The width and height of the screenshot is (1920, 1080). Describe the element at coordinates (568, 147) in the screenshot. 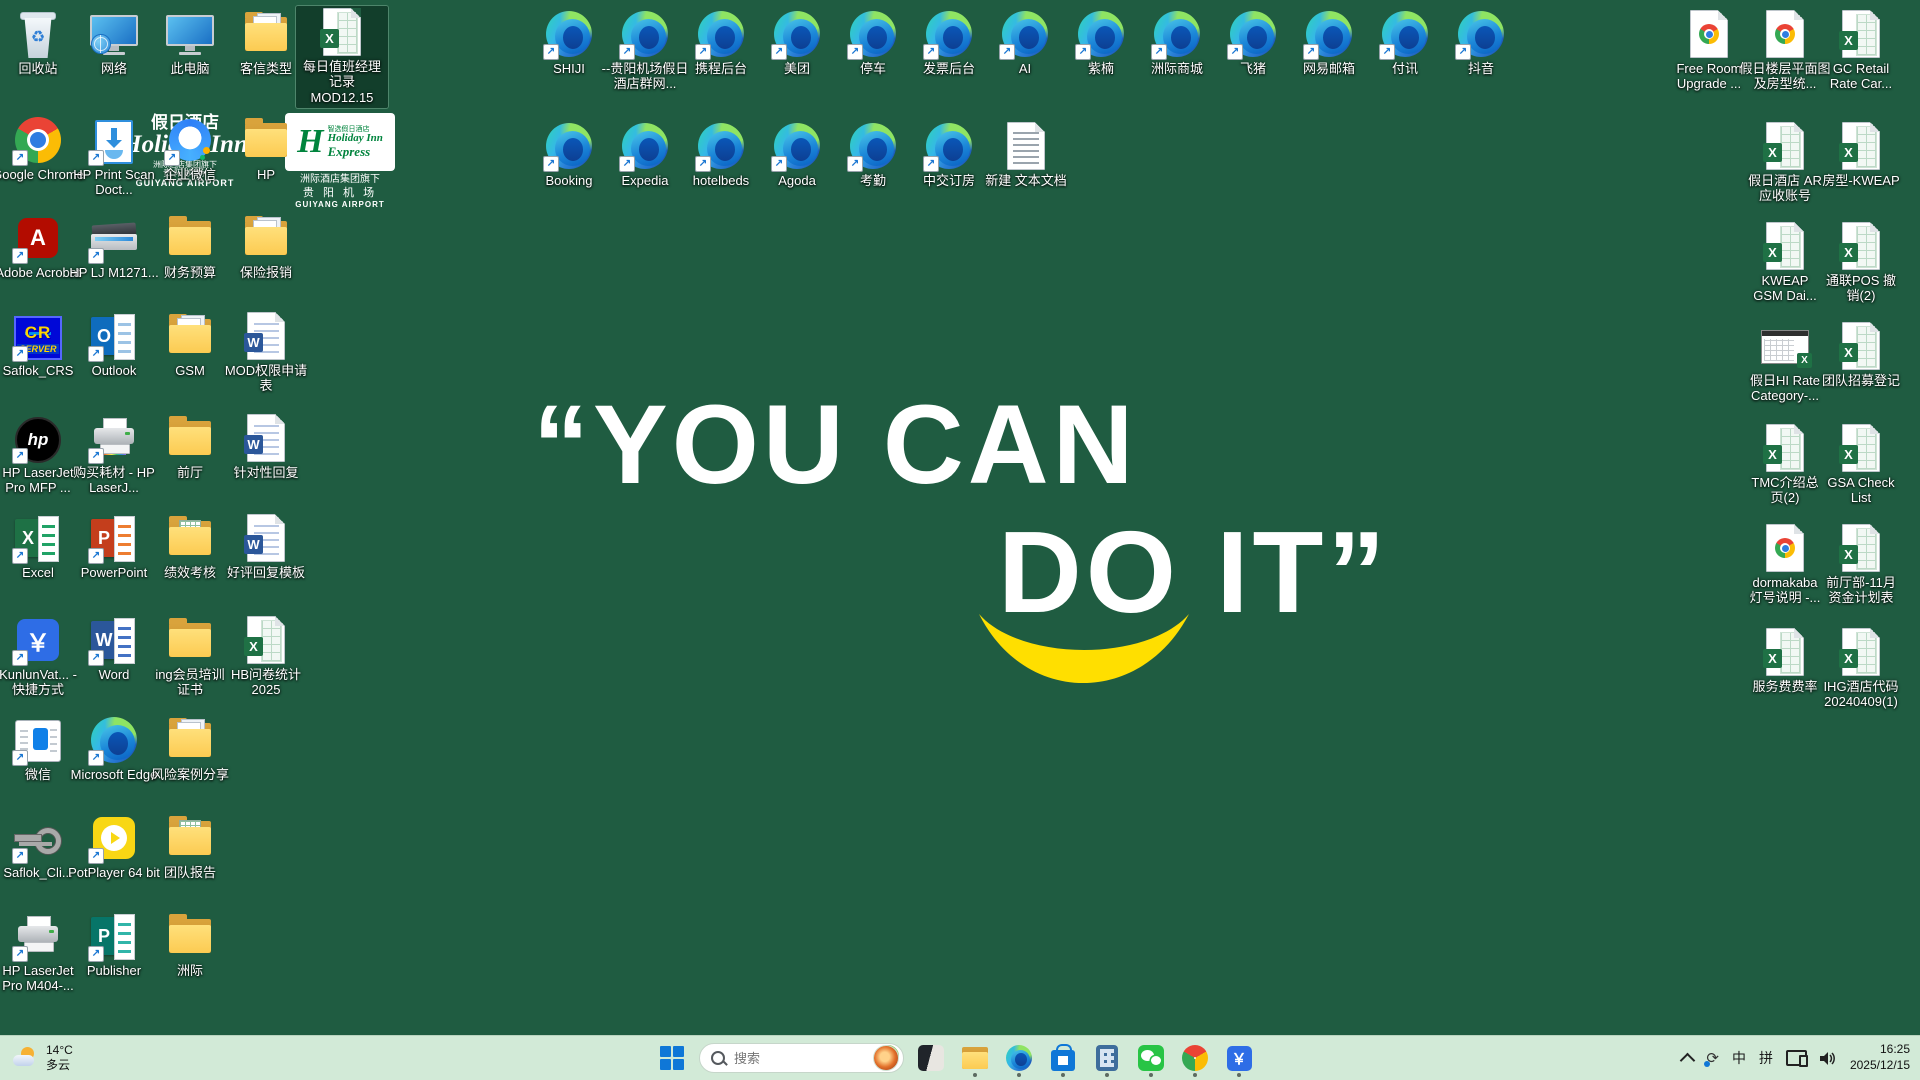

I see `booking-icon: ↗` at that location.